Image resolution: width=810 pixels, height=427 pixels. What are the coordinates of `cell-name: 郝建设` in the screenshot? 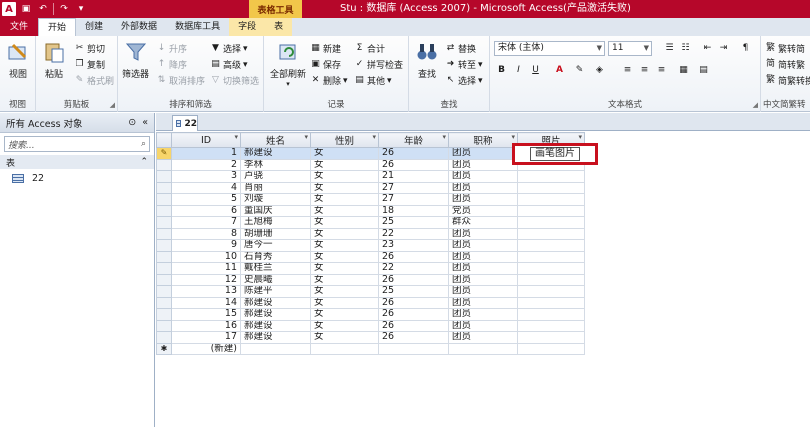 It's located at (275, 325).